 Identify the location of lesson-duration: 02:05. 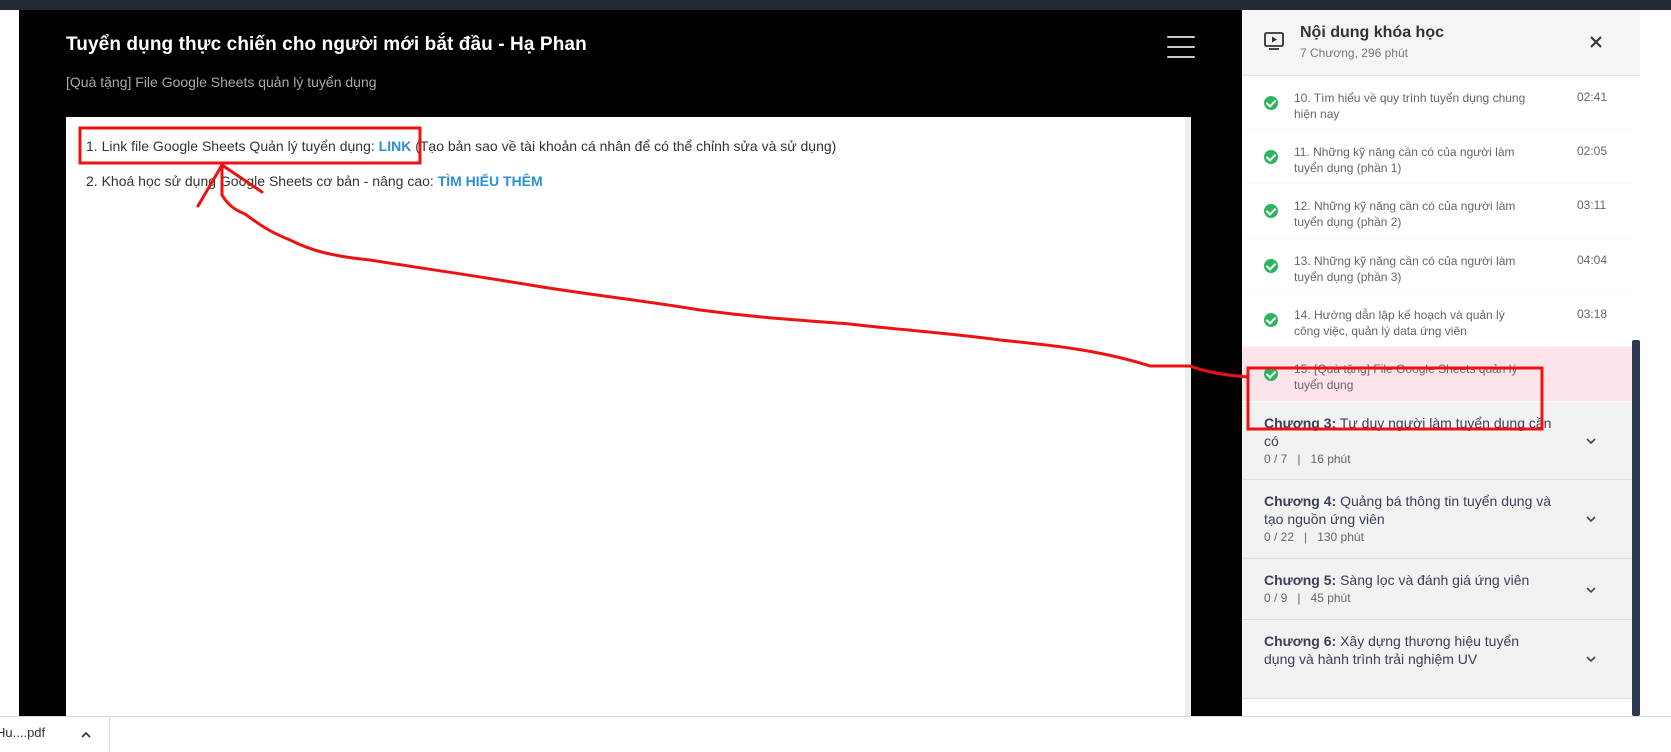
(1592, 151).